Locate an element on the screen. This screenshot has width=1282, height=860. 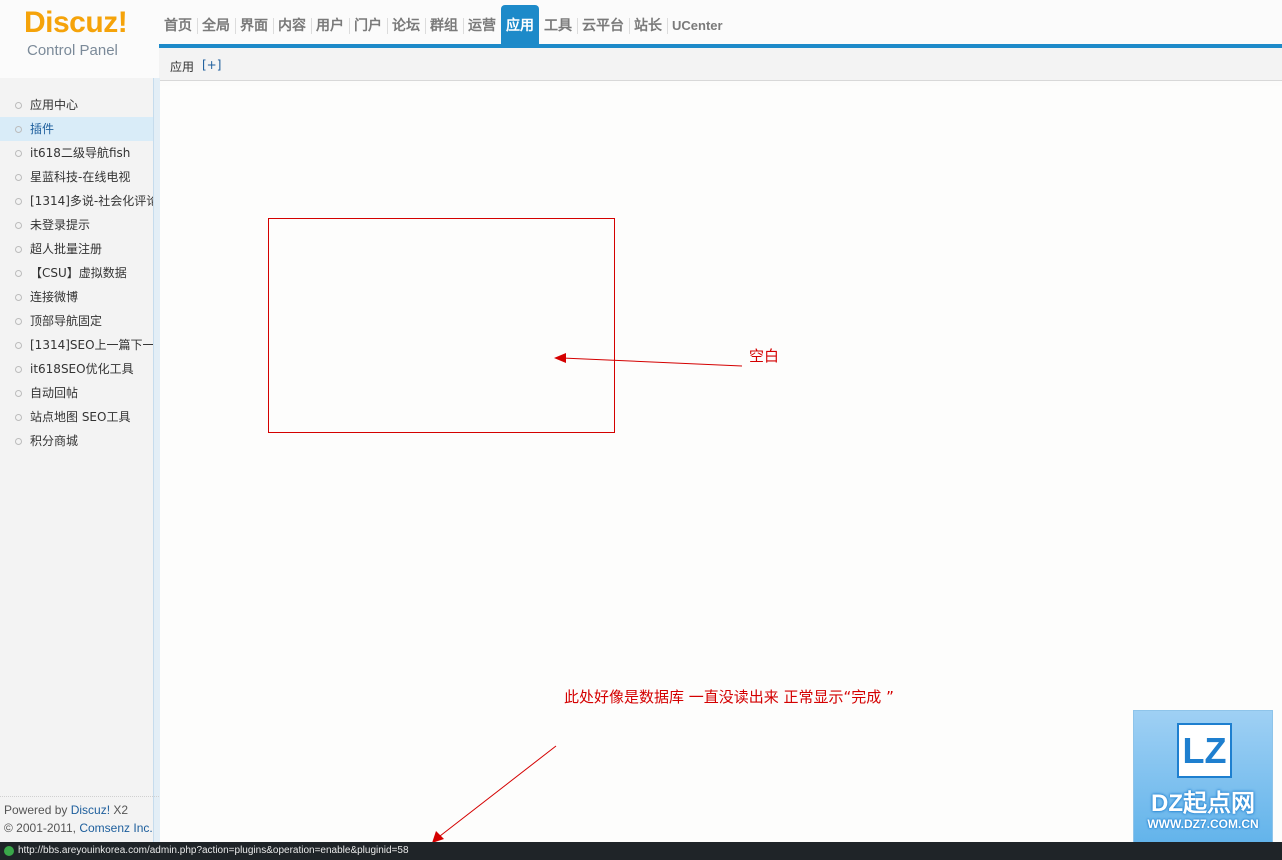
sidebar-item: 连接微博 is located at coordinates (76, 297).